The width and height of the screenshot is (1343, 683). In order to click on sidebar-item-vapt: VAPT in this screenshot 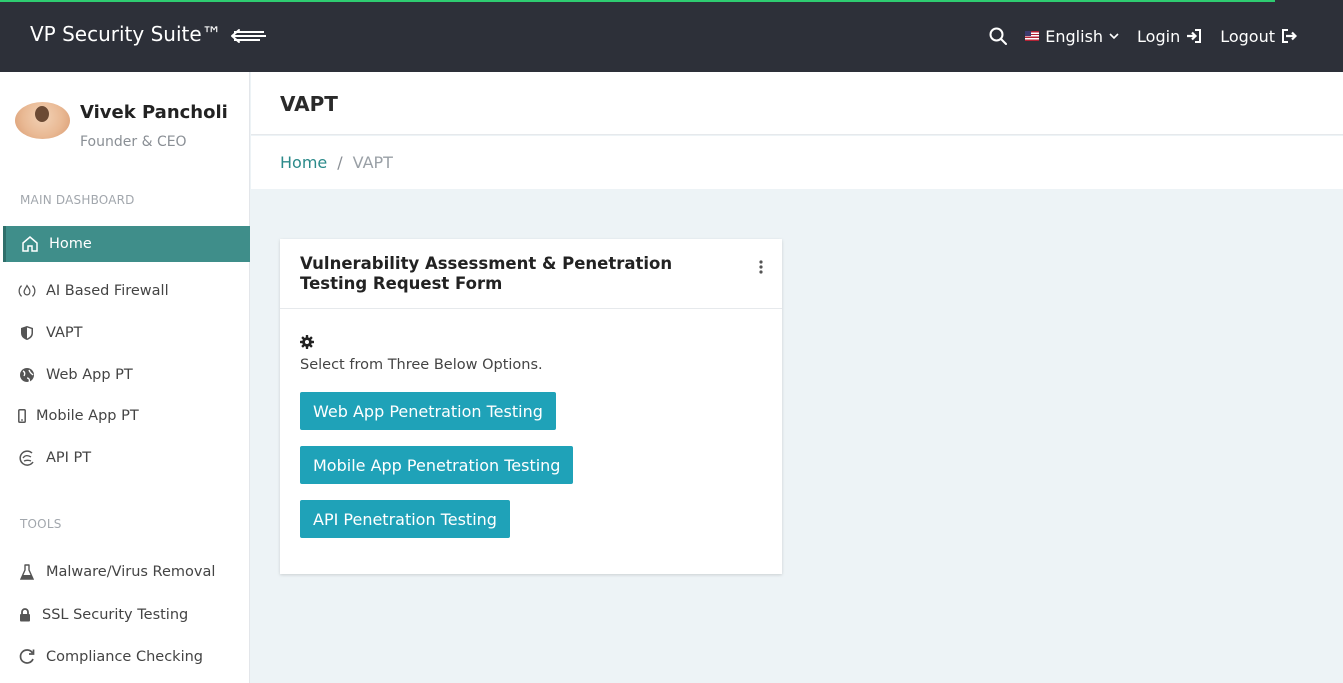, I will do `click(126, 333)`.